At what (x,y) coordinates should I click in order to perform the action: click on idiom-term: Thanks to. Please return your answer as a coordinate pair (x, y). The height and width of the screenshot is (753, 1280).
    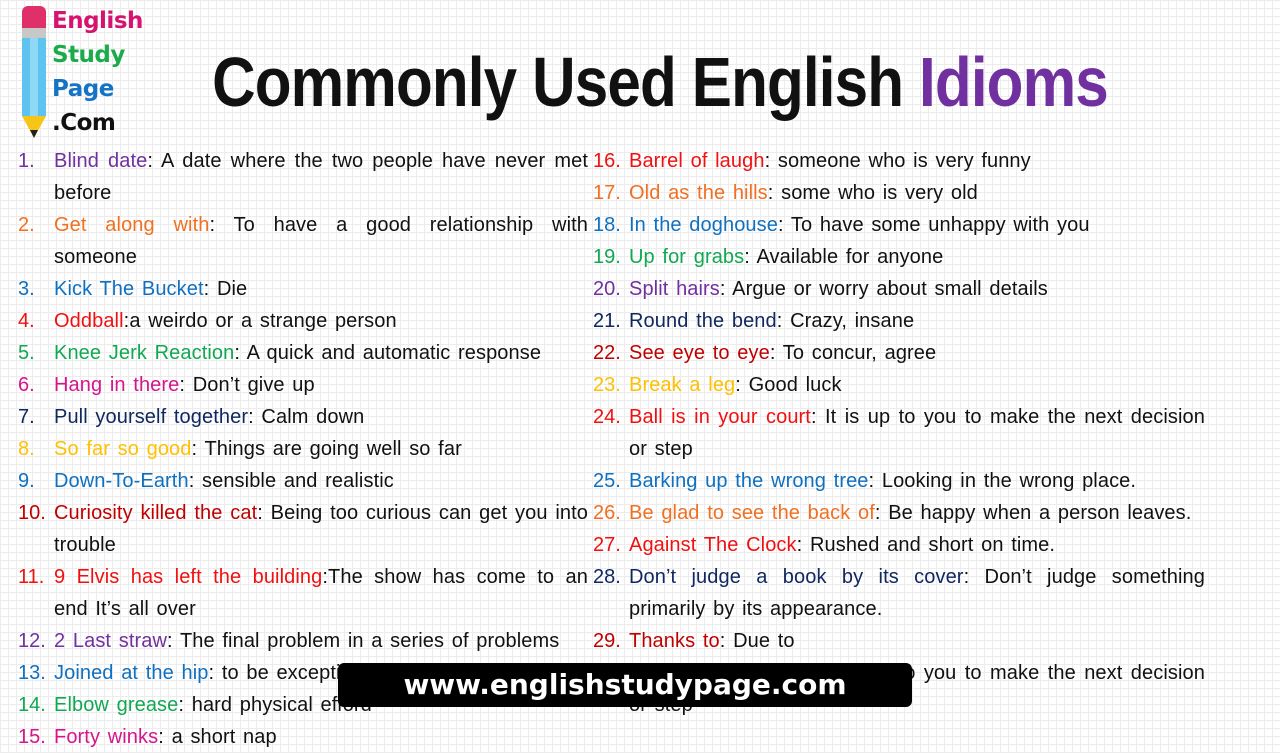
    Looking at the image, I should click on (674, 641).